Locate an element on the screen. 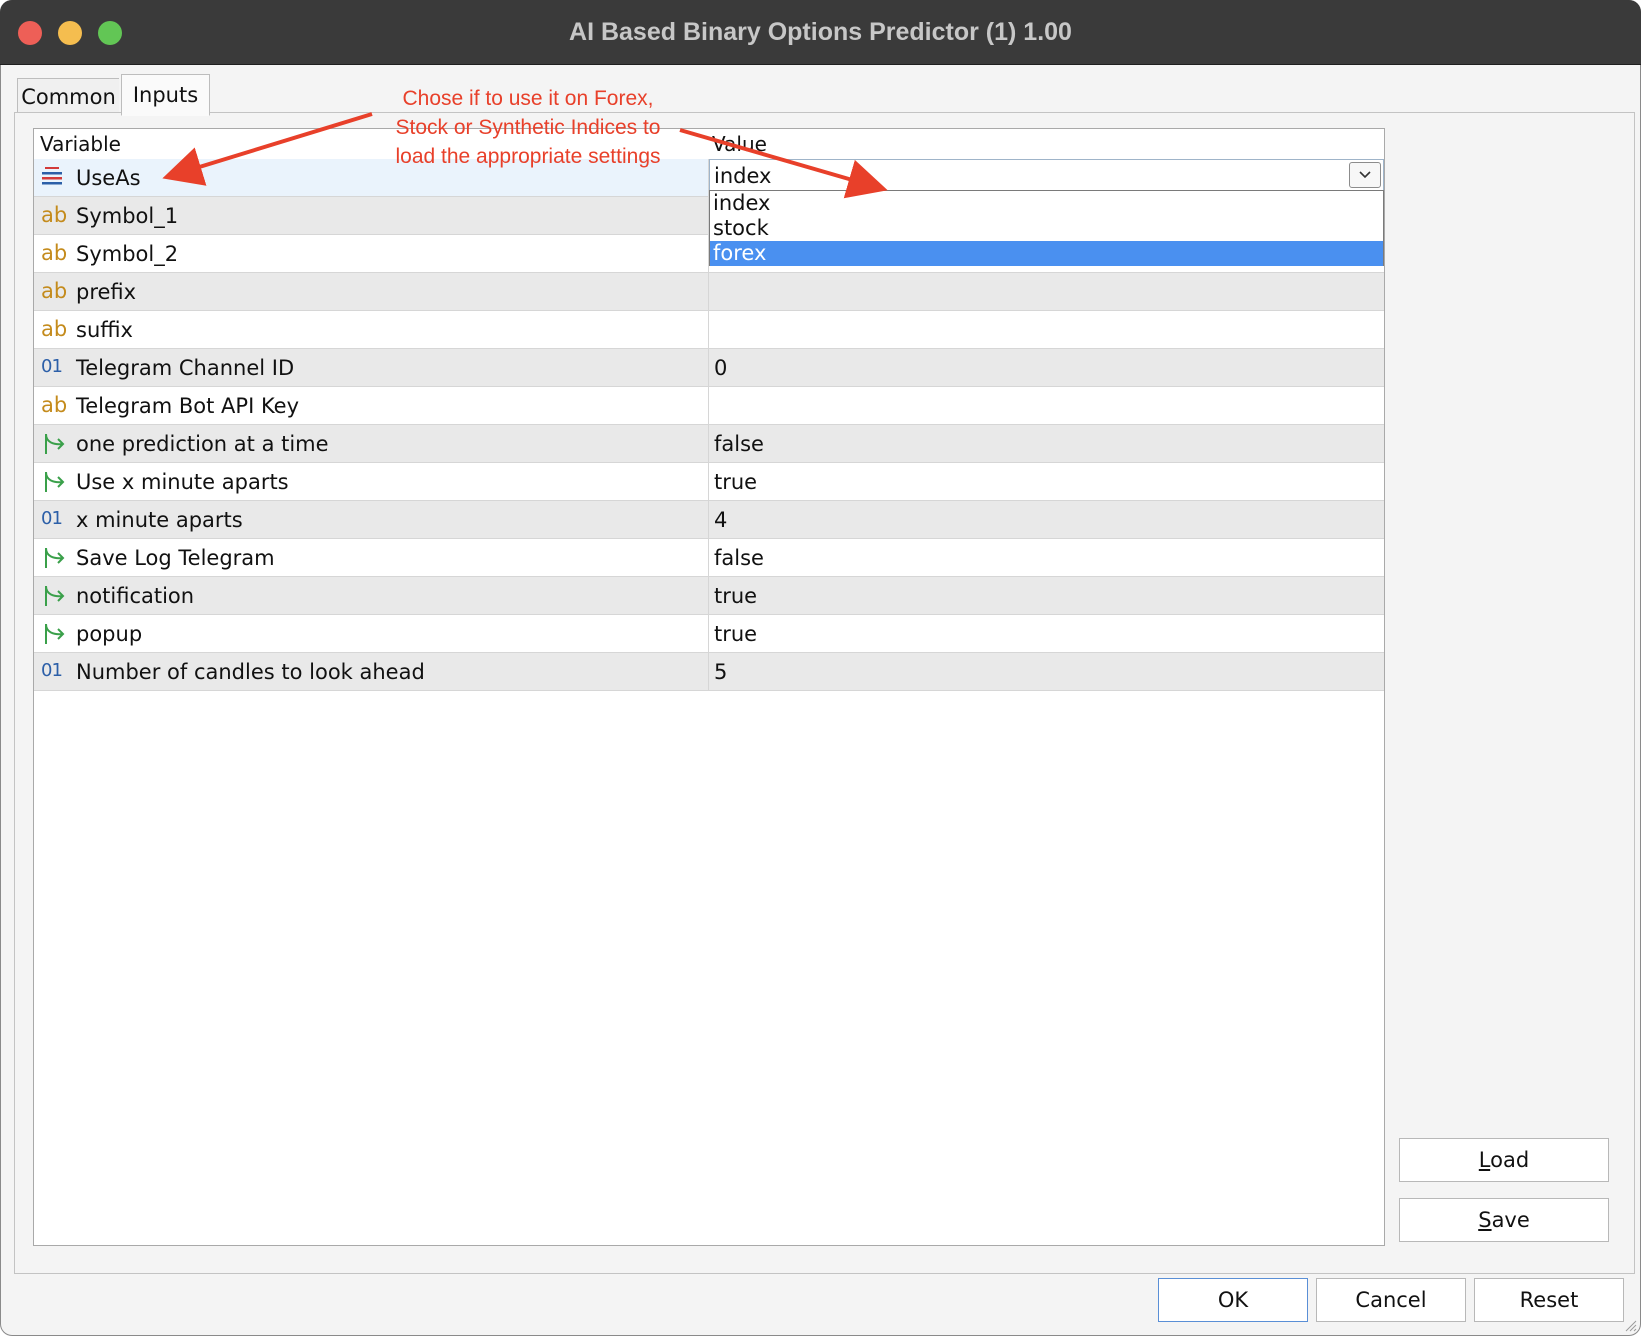  annotation-line: Chose if to use it on Forex, is located at coordinates (528, 98).